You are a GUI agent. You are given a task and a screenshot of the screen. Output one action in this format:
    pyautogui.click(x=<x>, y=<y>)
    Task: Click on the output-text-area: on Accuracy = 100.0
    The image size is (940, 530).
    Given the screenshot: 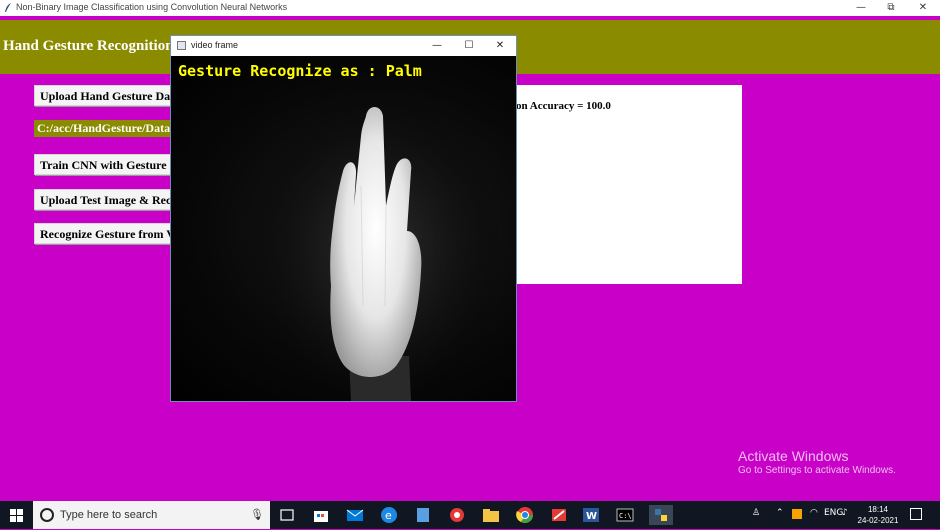 What is the action you would take?
    pyautogui.click(x=610, y=184)
    